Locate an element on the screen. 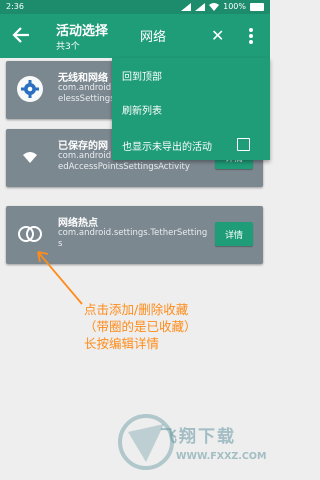 This screenshot has height=480, width=320. search-field: 网络 is located at coordinates (153, 35).